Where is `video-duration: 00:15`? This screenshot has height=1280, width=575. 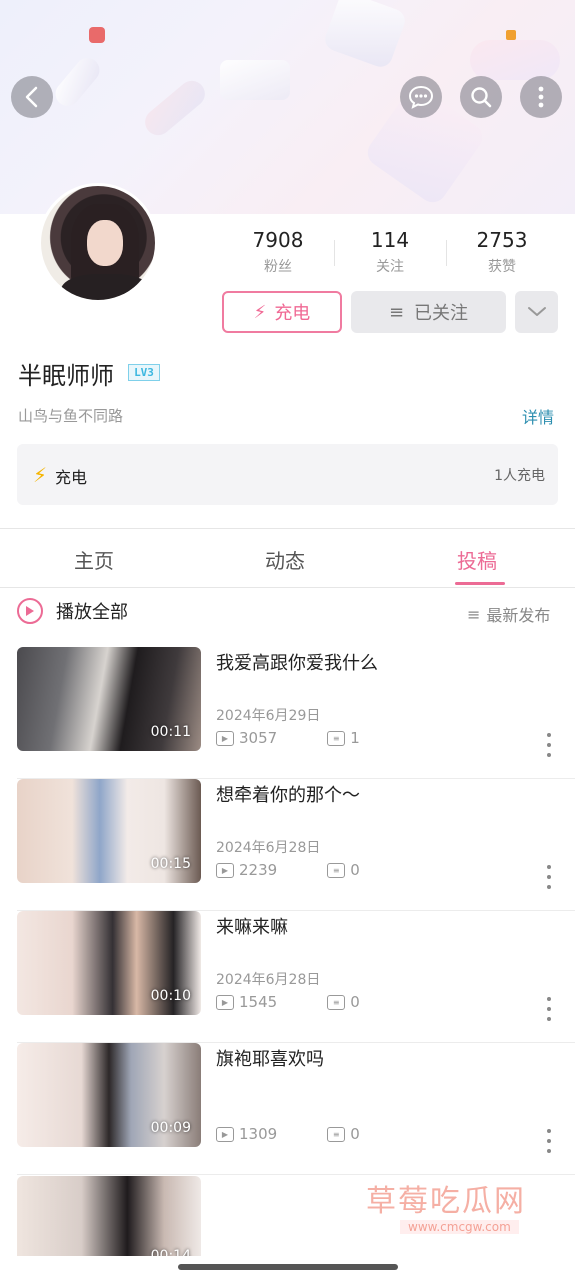 video-duration: 00:15 is located at coordinates (170, 864).